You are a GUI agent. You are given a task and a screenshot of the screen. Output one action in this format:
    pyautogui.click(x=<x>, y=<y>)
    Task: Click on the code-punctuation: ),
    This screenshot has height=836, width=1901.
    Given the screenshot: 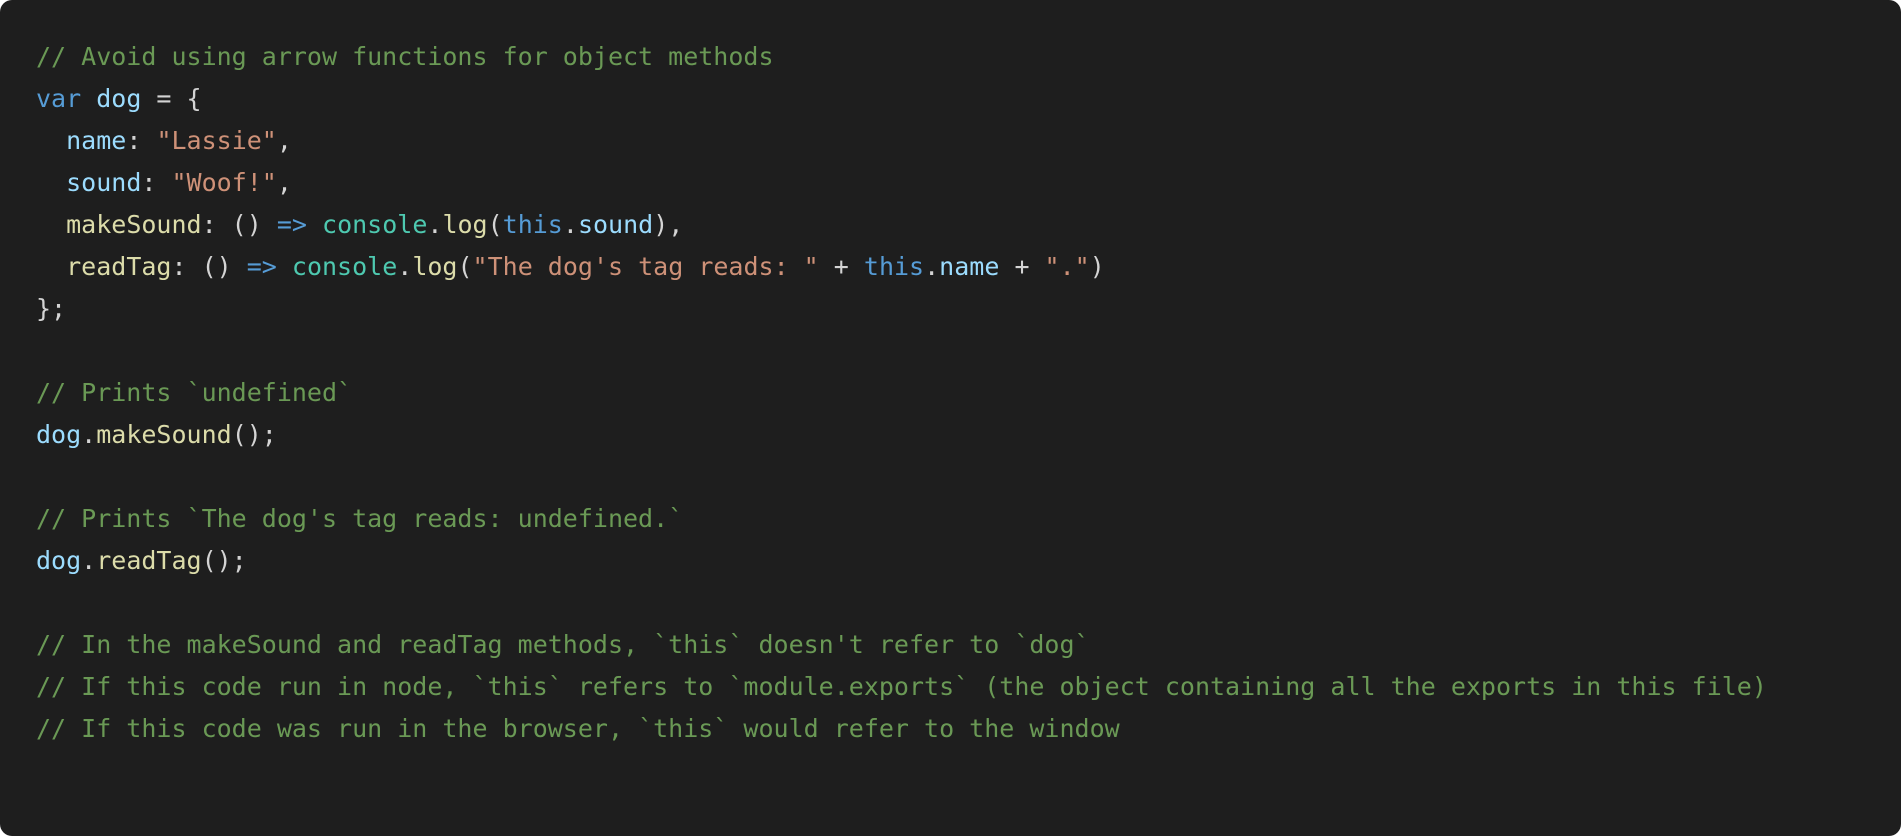 What is the action you would take?
    pyautogui.click(x=668, y=224)
    